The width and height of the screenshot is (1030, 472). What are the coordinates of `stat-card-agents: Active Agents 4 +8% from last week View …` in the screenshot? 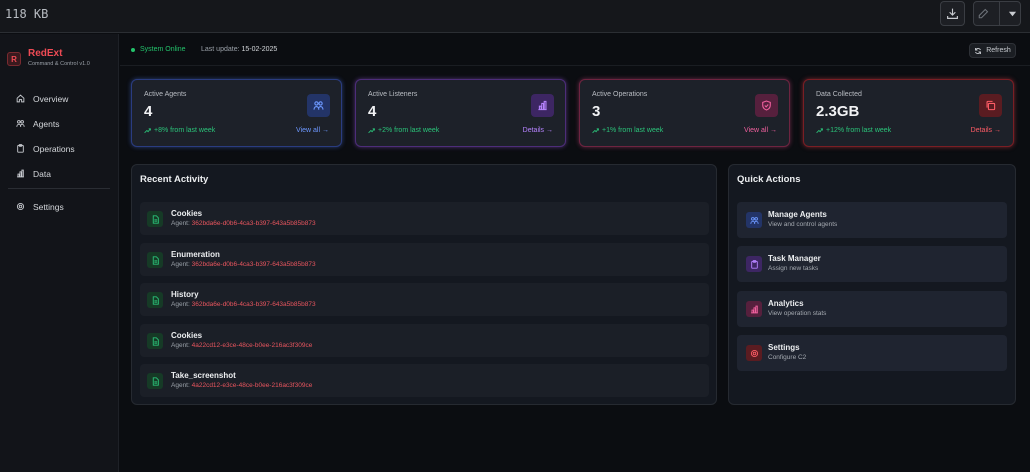 It's located at (236, 113).